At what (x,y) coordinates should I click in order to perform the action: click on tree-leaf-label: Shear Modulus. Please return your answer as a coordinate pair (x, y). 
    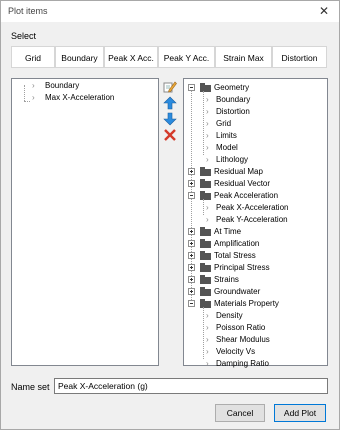
    Looking at the image, I should click on (243, 339).